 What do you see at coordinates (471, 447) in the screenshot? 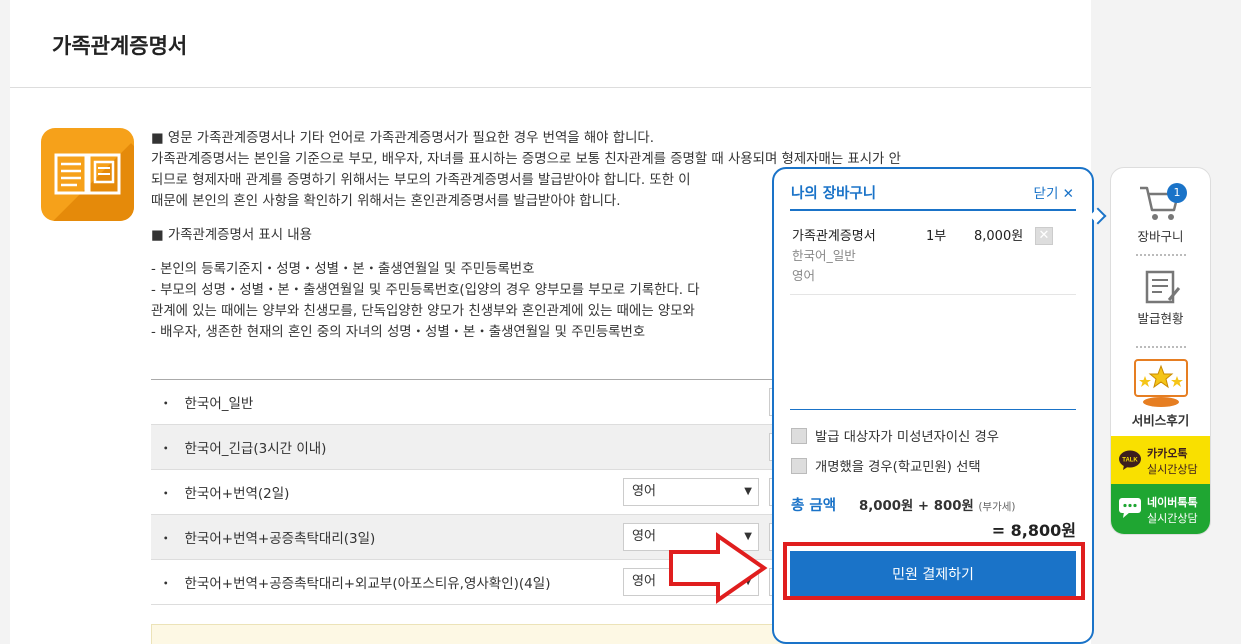
I see `option-row: ・ 한국어_긴급(3시간 이내)` at bounding box center [471, 447].